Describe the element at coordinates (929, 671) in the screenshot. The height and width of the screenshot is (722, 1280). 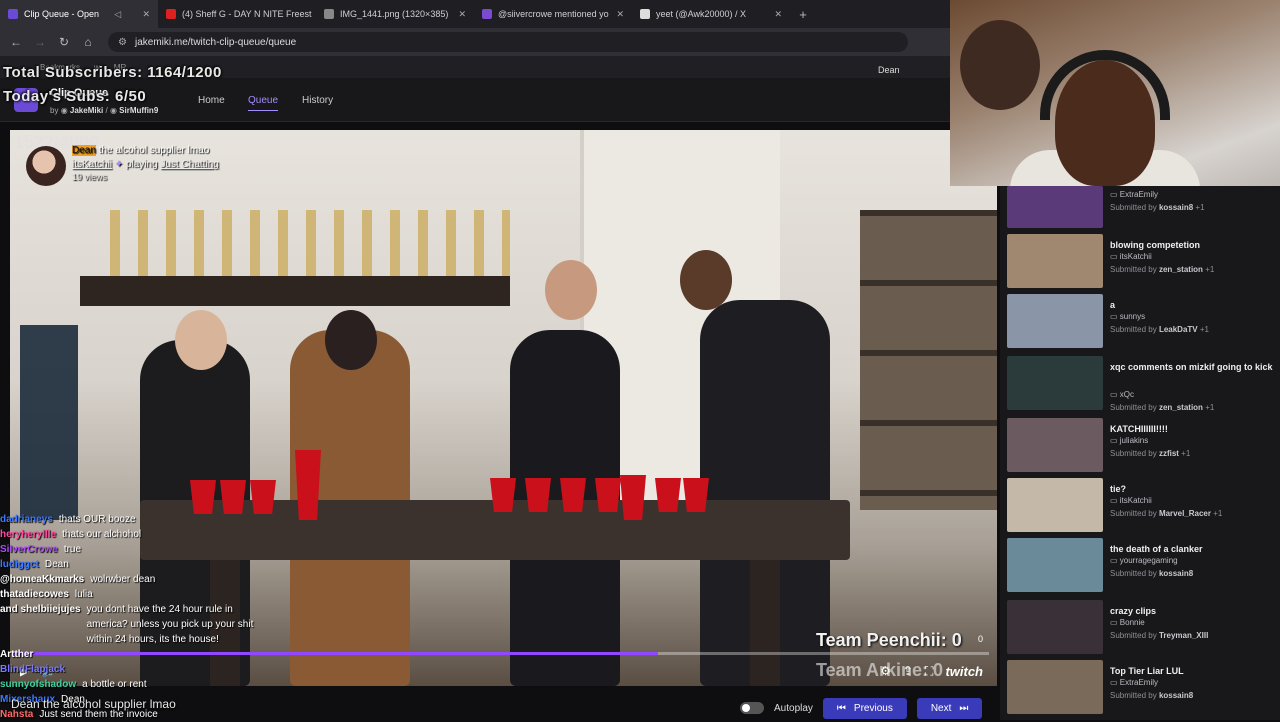
I see `fullscreen-icon: ⛶` at that location.